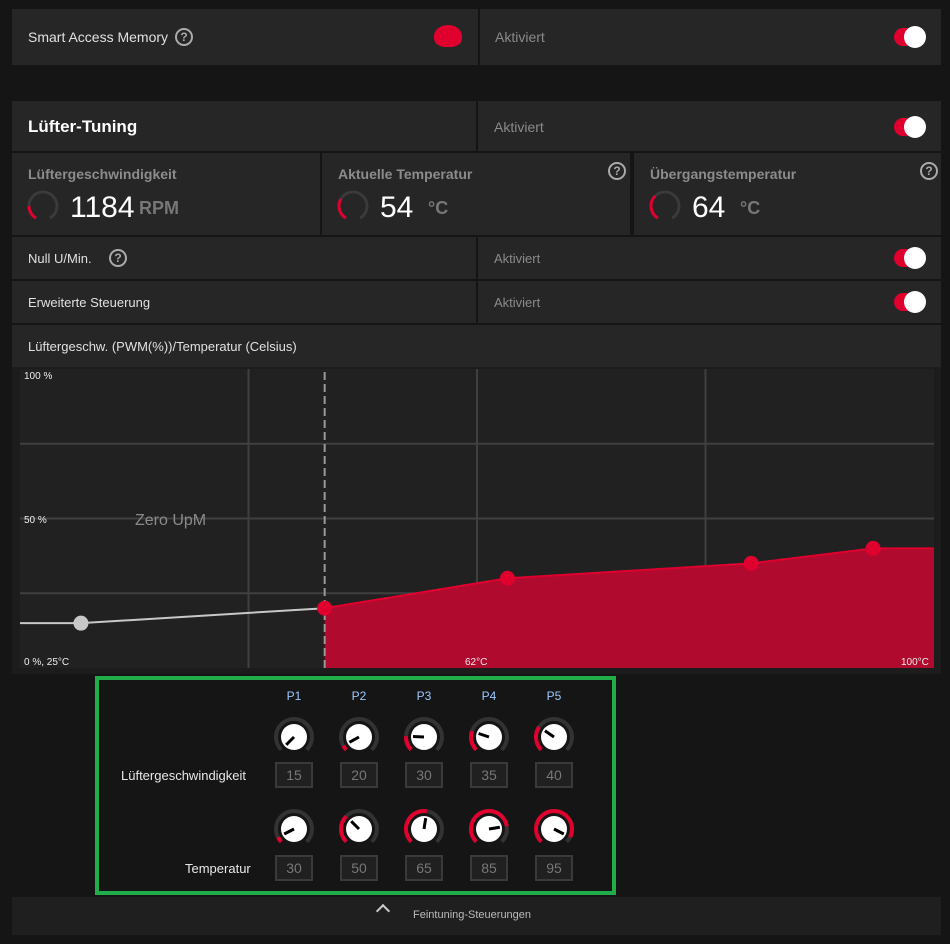  I want to click on point-label: P4, so click(489, 696).